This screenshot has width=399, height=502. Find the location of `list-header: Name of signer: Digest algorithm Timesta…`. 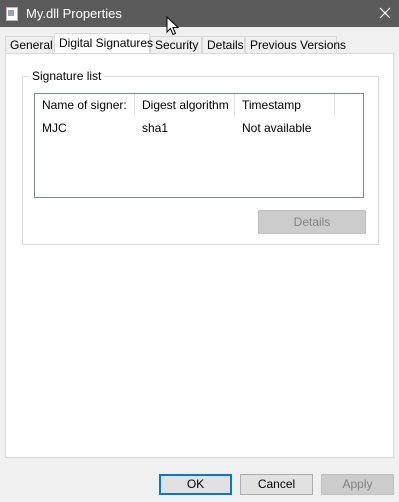

list-header: Name of signer: Digest algorithm Timesta… is located at coordinates (199, 105).